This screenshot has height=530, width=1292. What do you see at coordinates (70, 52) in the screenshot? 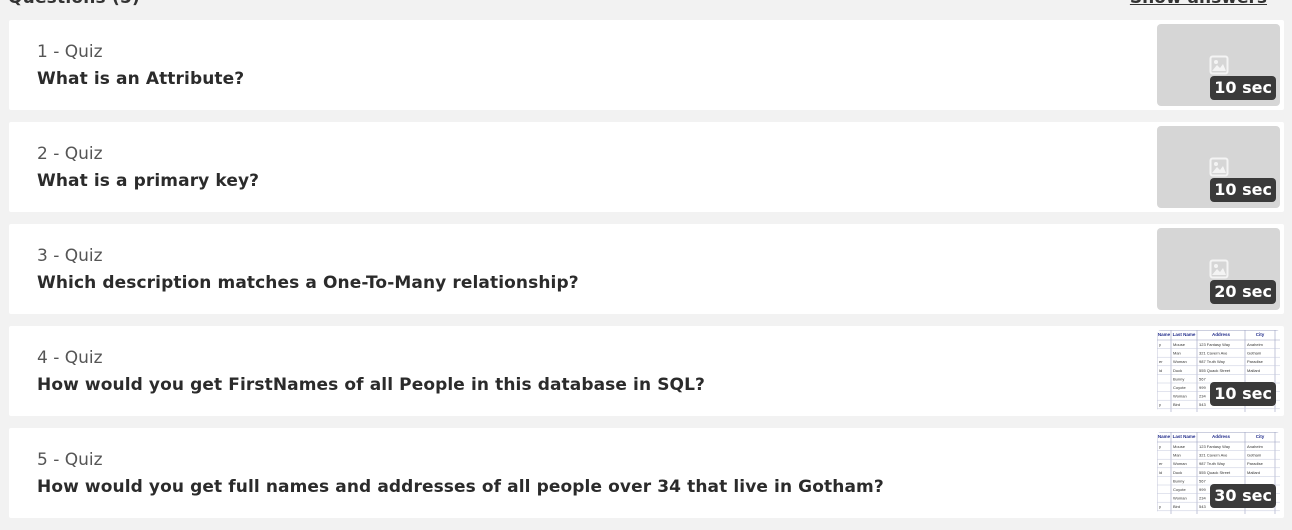
I see `question-type-label: 1 - Quiz` at bounding box center [70, 52].